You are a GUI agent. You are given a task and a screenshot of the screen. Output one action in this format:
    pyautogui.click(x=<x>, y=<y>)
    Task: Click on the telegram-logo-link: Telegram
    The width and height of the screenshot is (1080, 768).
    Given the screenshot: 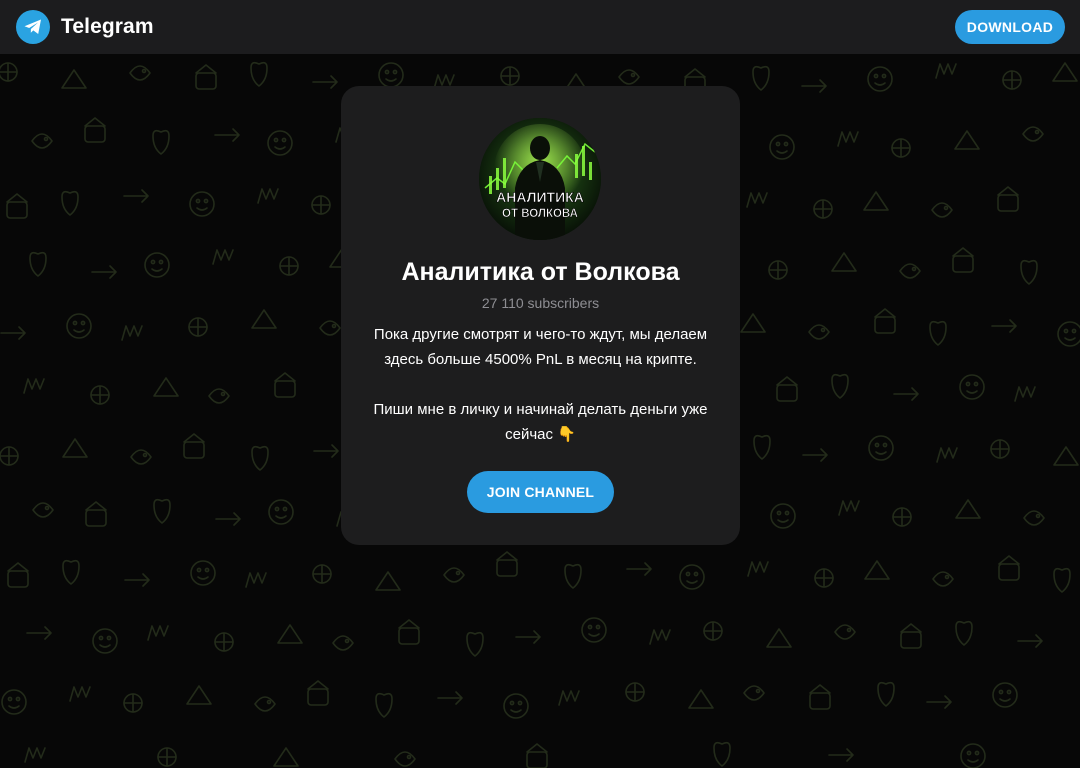 What is the action you would take?
    pyautogui.click(x=85, y=27)
    